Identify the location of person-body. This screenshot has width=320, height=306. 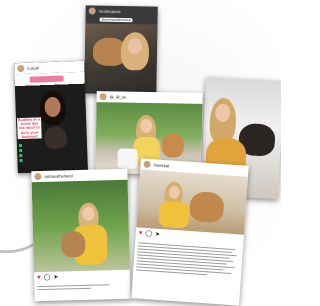
(174, 214).